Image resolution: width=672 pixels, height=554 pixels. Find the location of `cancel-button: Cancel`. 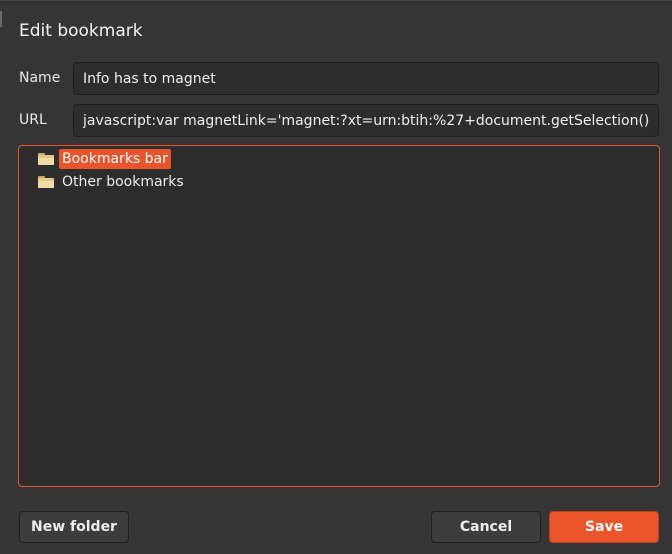

cancel-button: Cancel is located at coordinates (486, 527).